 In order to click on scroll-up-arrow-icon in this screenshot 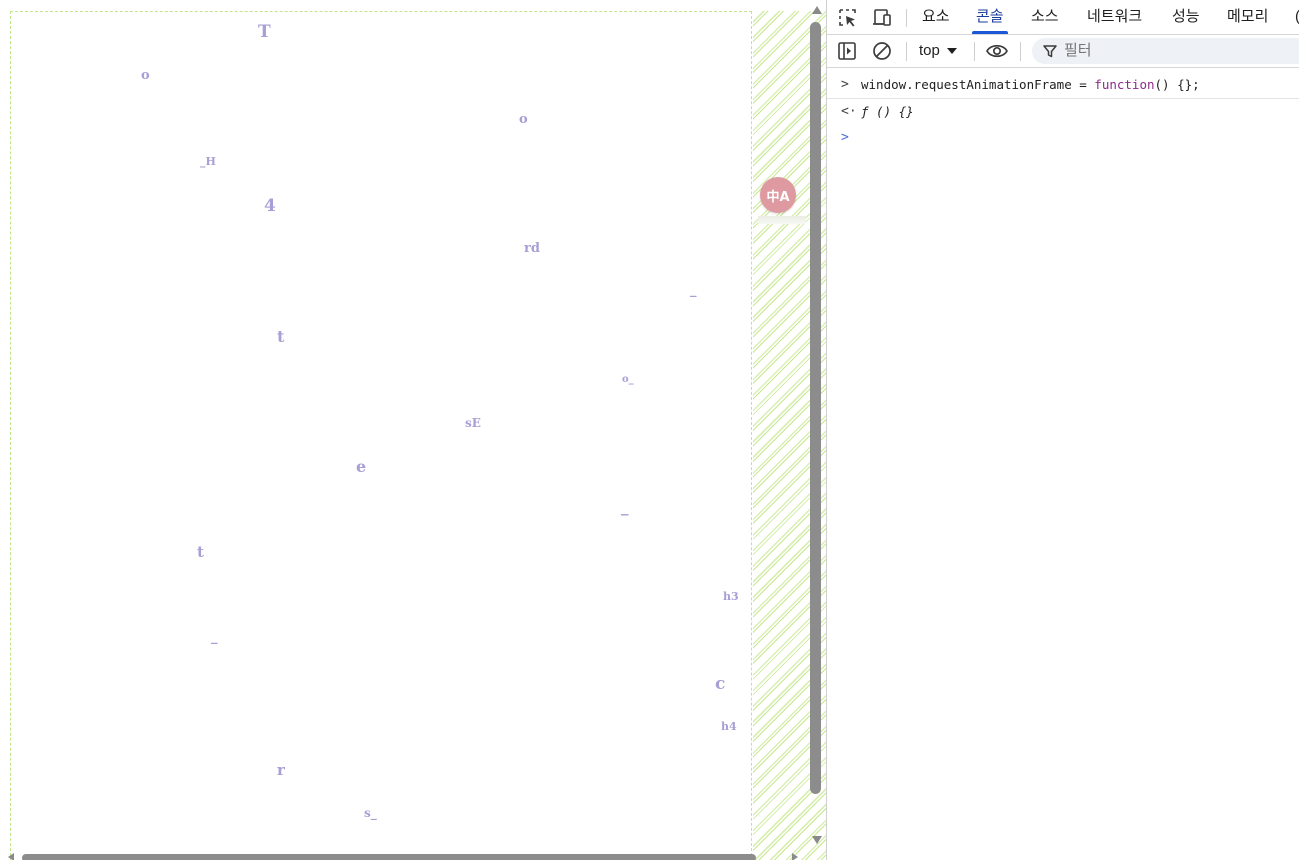, I will do `click(817, 10)`.